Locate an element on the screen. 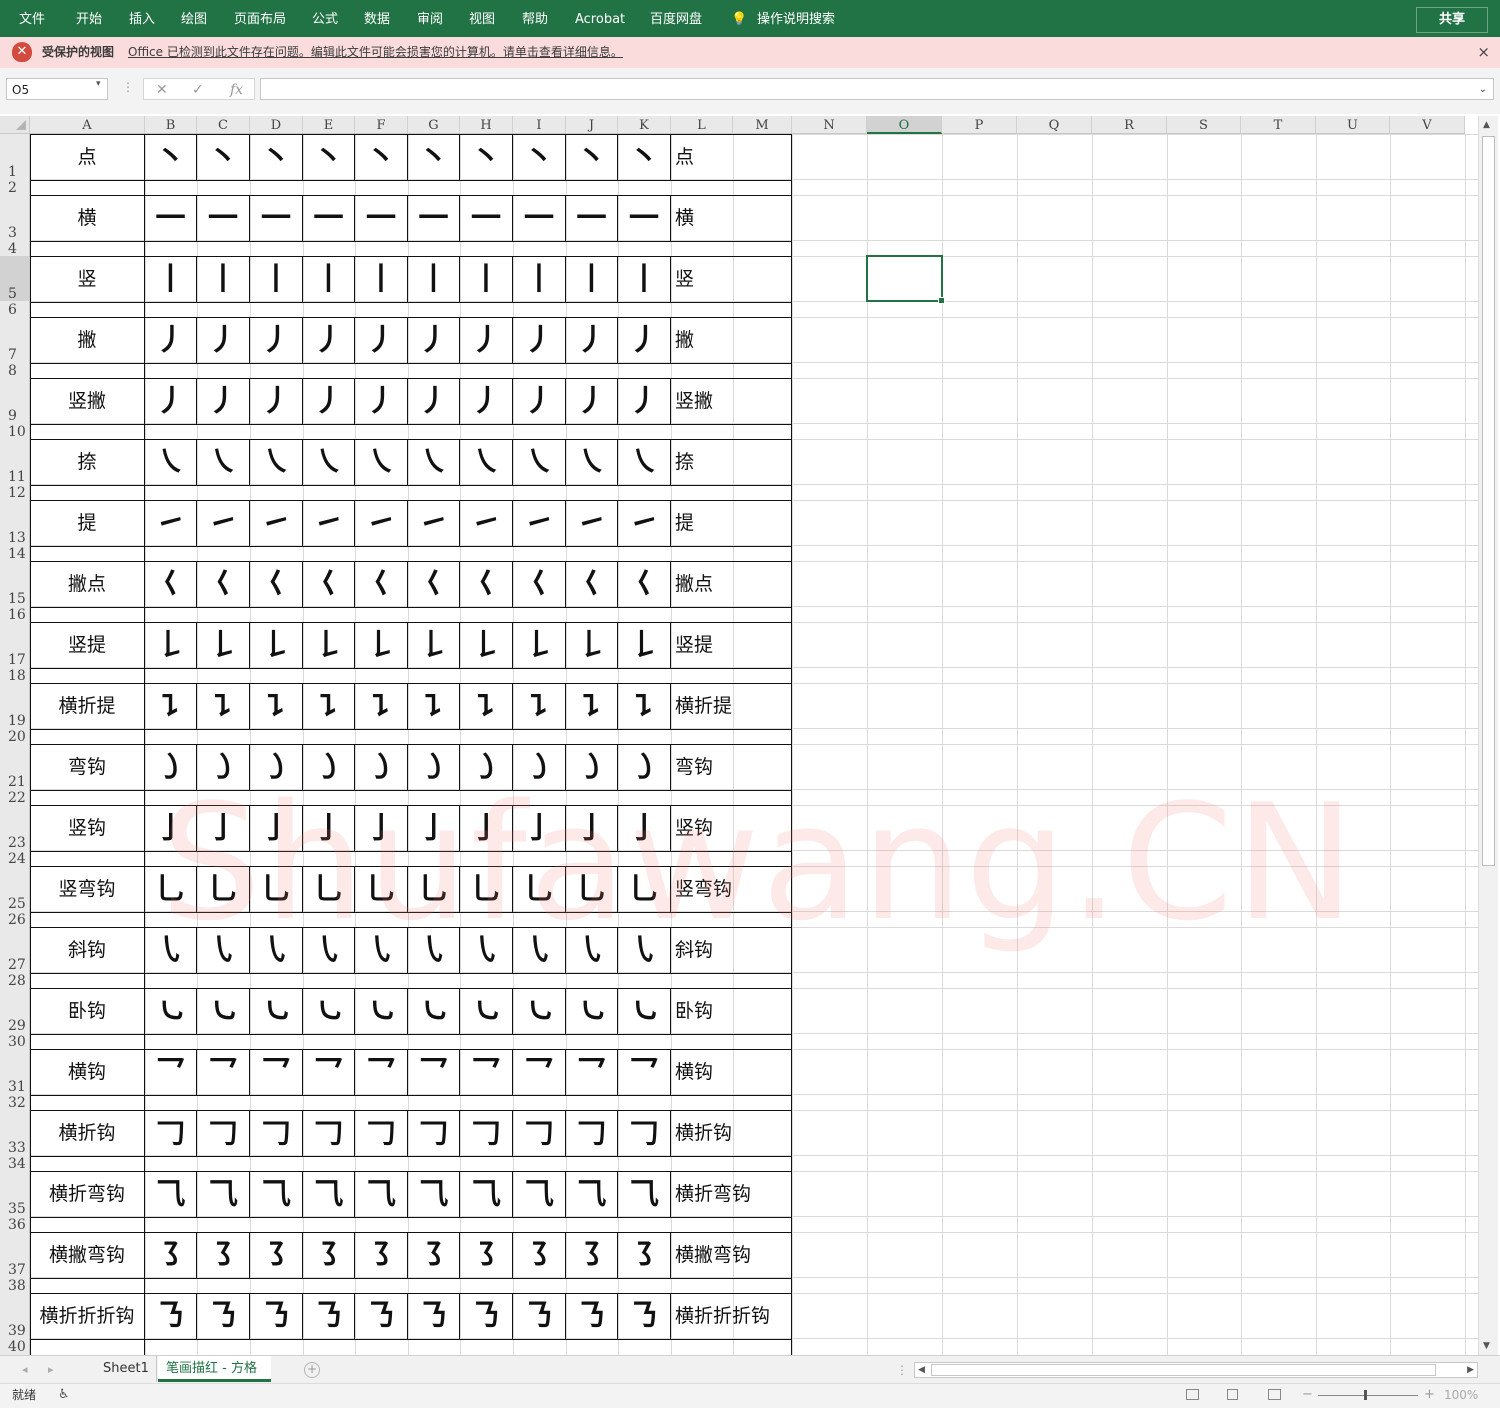 This screenshot has height=1408, width=1500. stroke-name-right: 横撇弯钩 is located at coordinates (711, 1255).